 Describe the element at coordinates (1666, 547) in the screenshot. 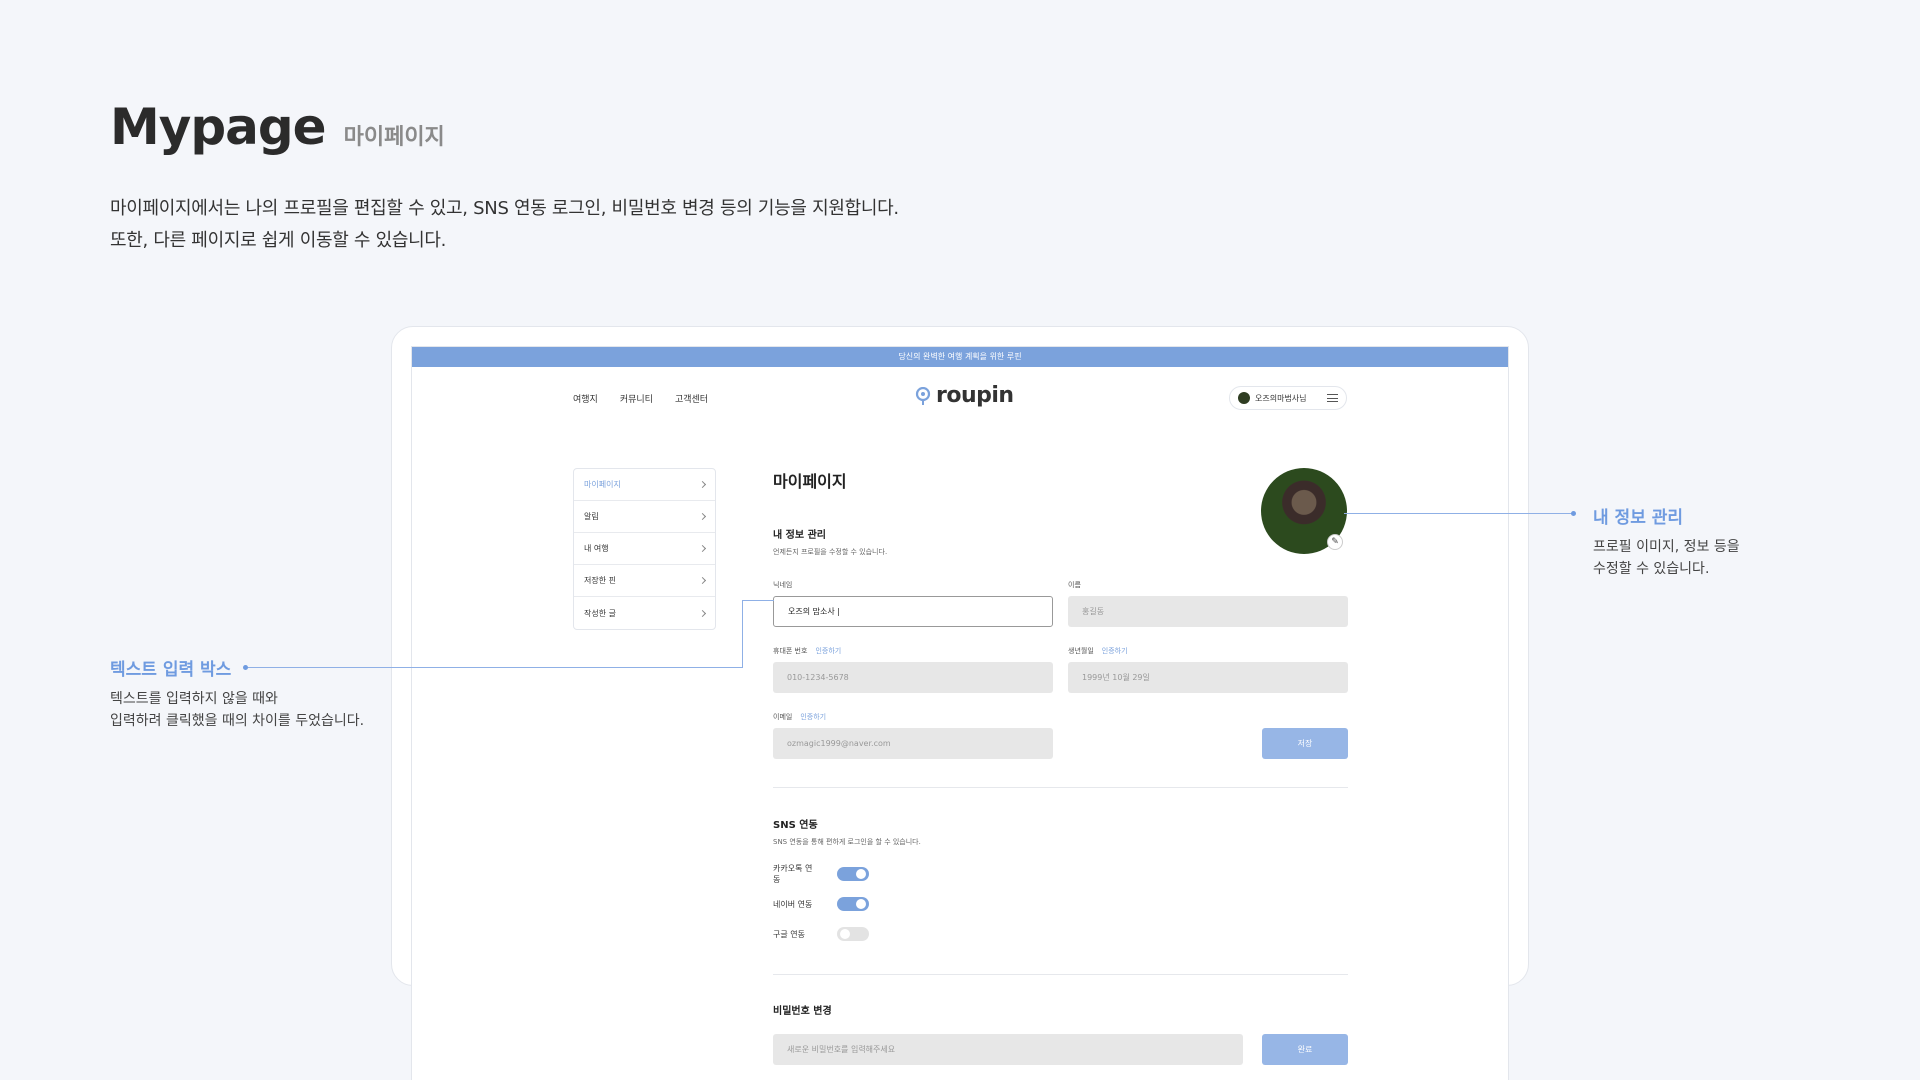

I see `annotation-line-1: 프로필 이미지, 정보 등을` at that location.